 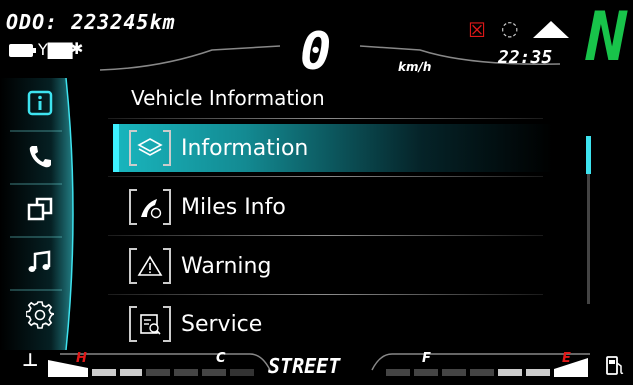 What do you see at coordinates (316, 52) in the screenshot?
I see `speed-readout: 0` at bounding box center [316, 52].